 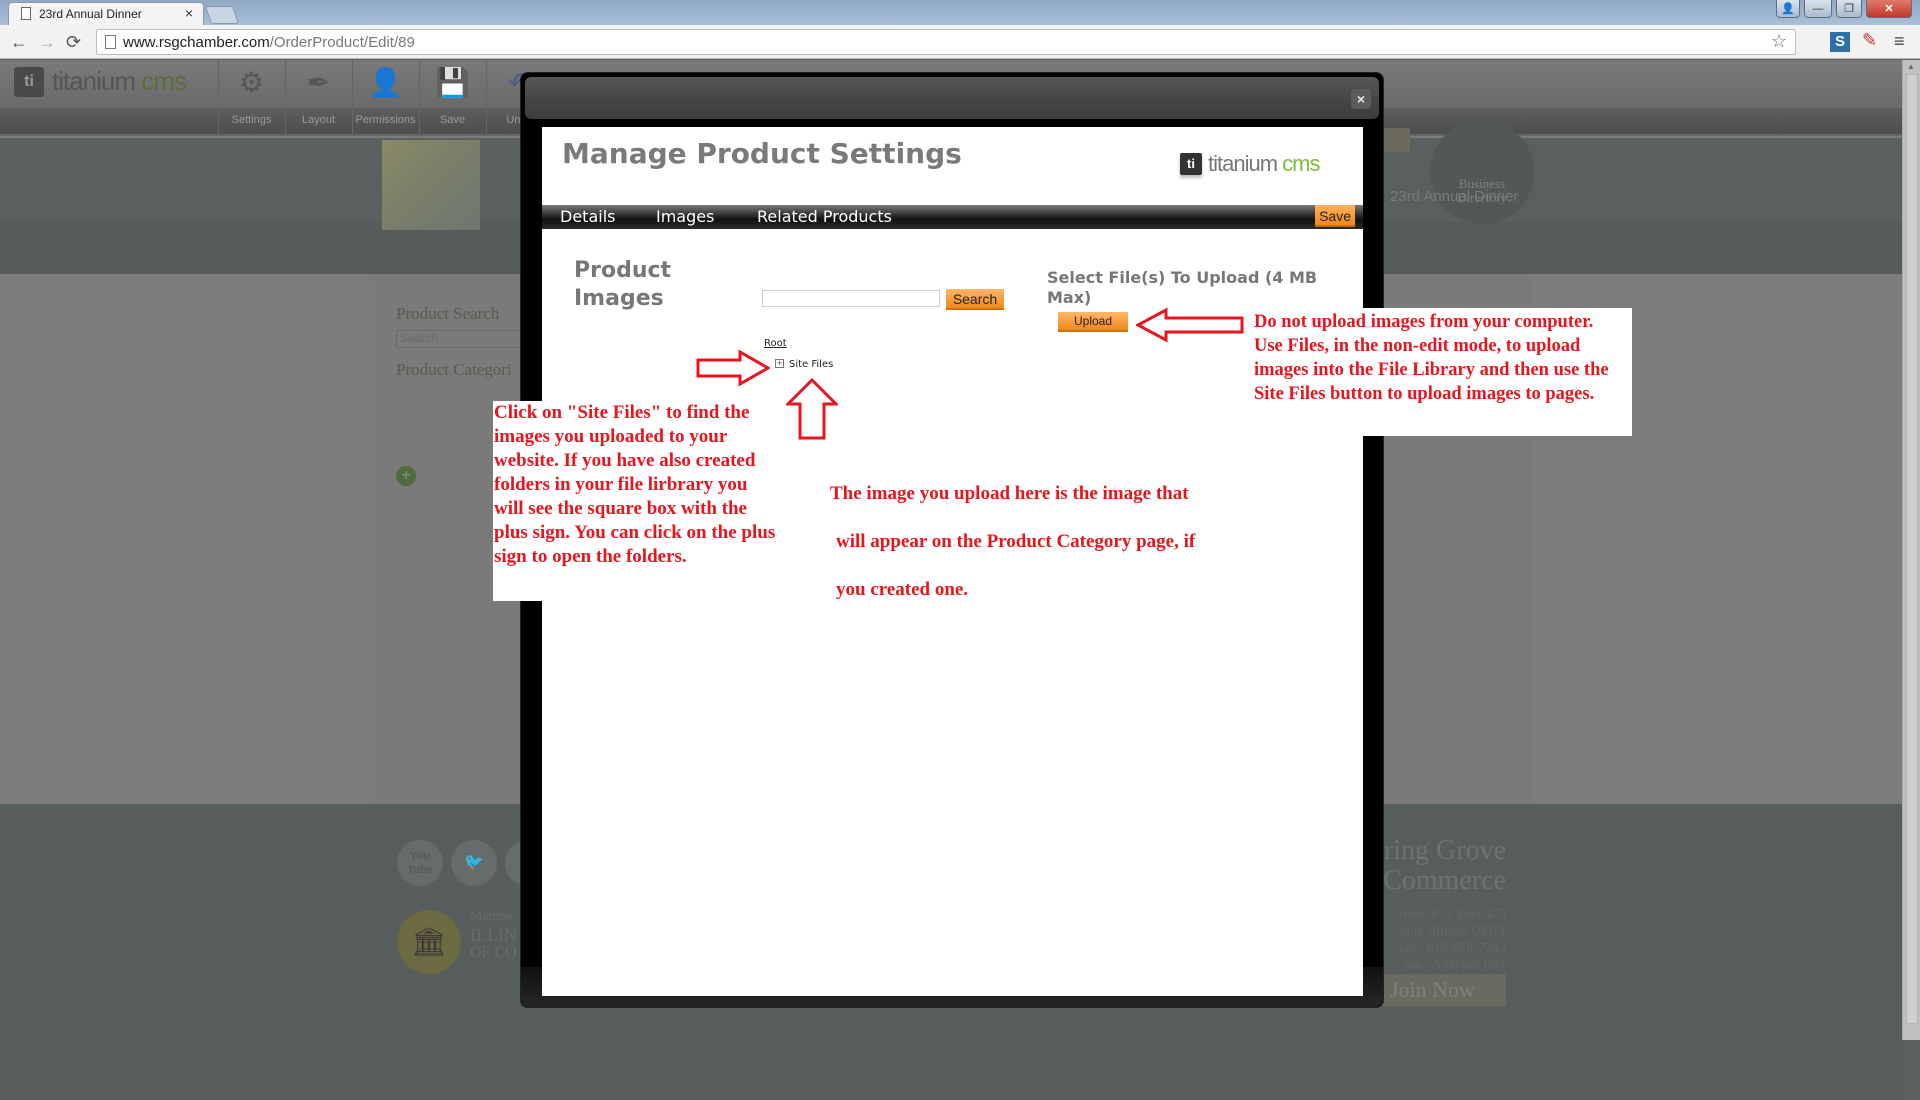 What do you see at coordinates (454, 369) in the screenshot?
I see `product-categories-title: Product Categori` at bounding box center [454, 369].